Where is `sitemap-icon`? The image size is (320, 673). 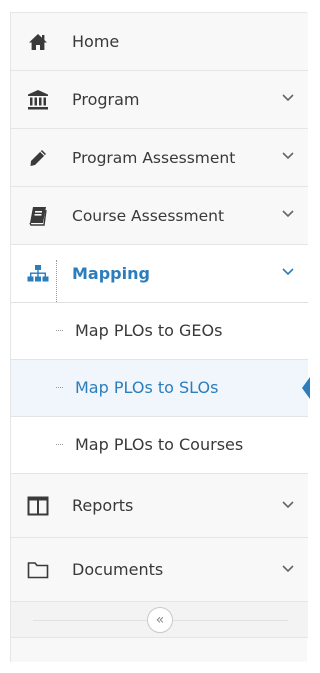 sitemap-icon is located at coordinates (38, 274).